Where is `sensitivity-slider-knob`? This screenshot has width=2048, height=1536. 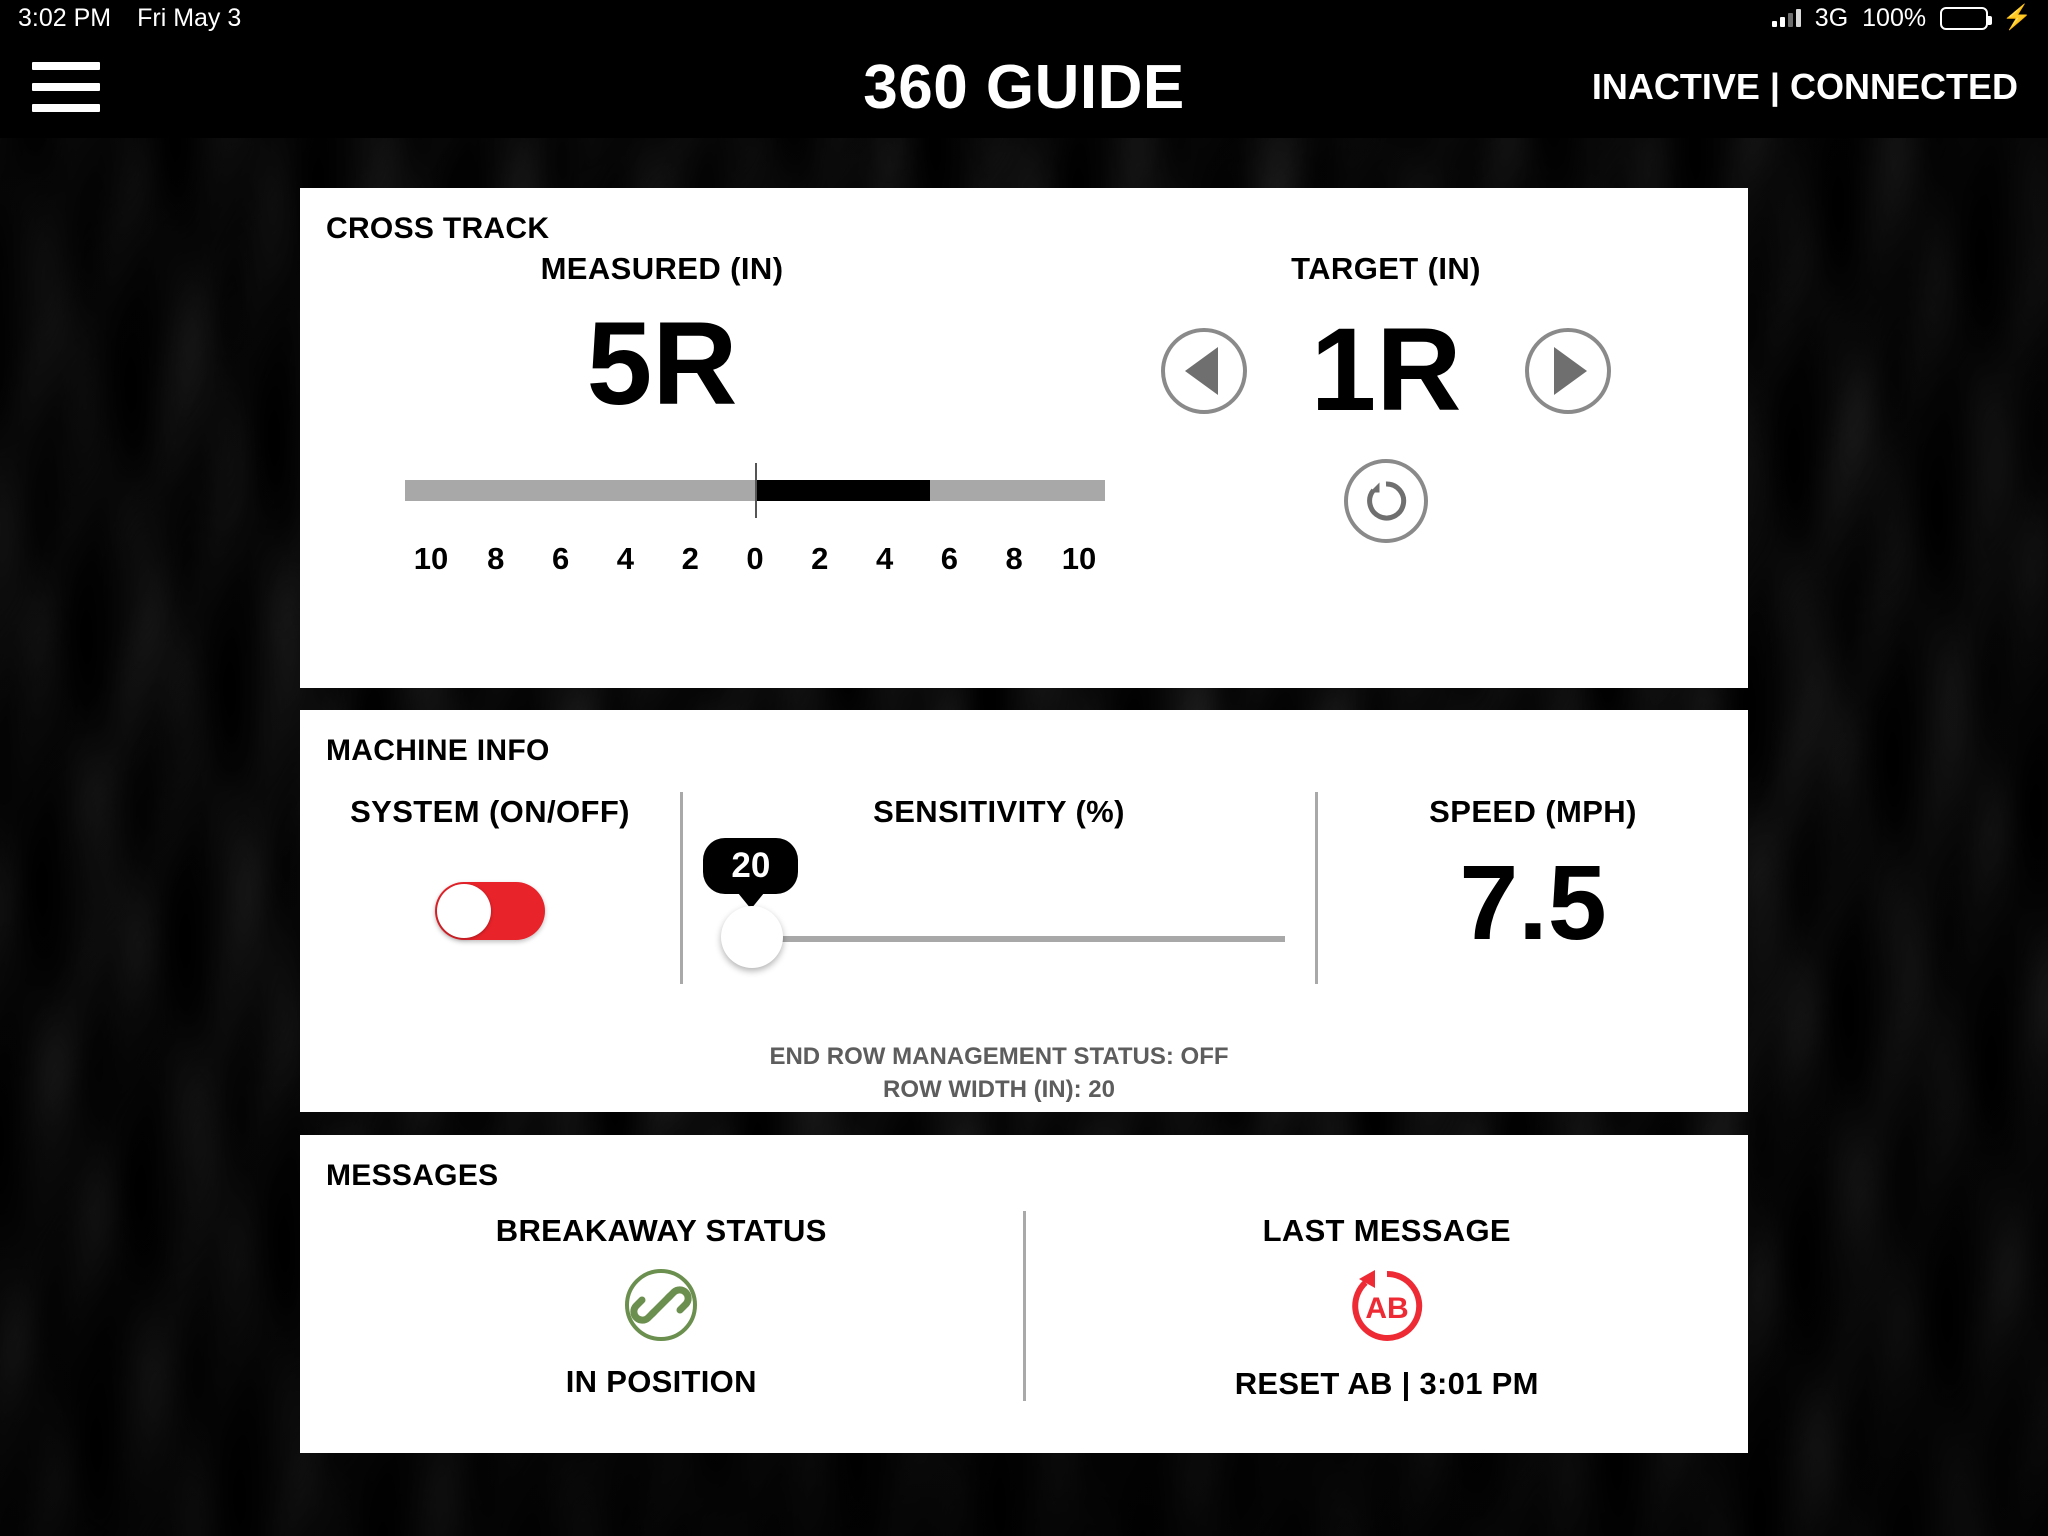
sensitivity-slider-knob is located at coordinates (752, 937).